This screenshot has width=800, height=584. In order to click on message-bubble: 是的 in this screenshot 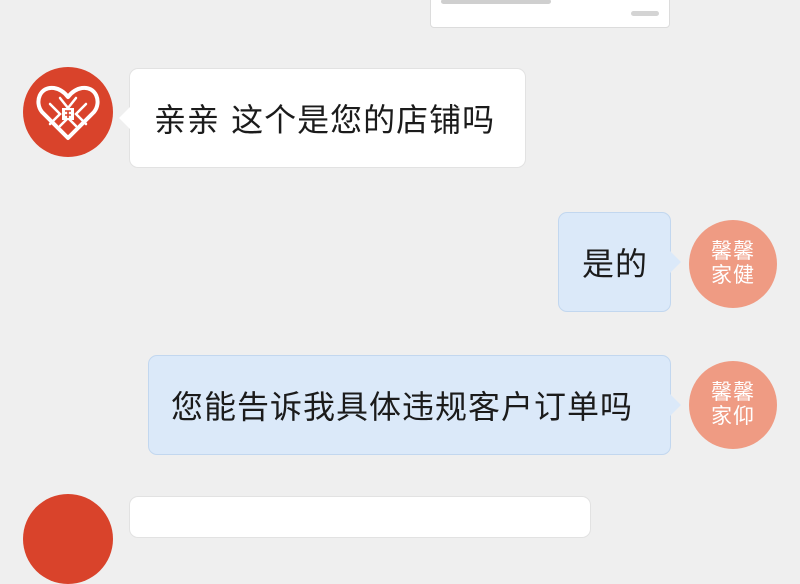, I will do `click(619, 262)`.